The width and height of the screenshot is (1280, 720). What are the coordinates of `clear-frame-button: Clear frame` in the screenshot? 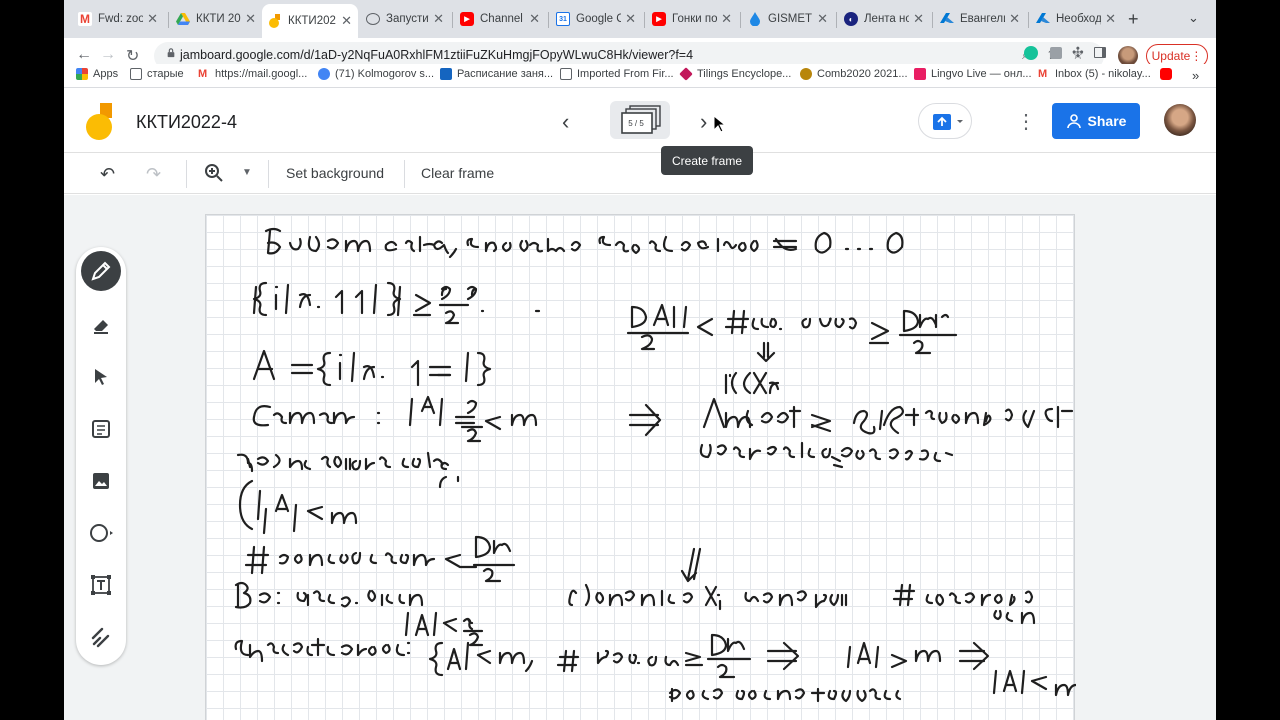 It's located at (457, 173).